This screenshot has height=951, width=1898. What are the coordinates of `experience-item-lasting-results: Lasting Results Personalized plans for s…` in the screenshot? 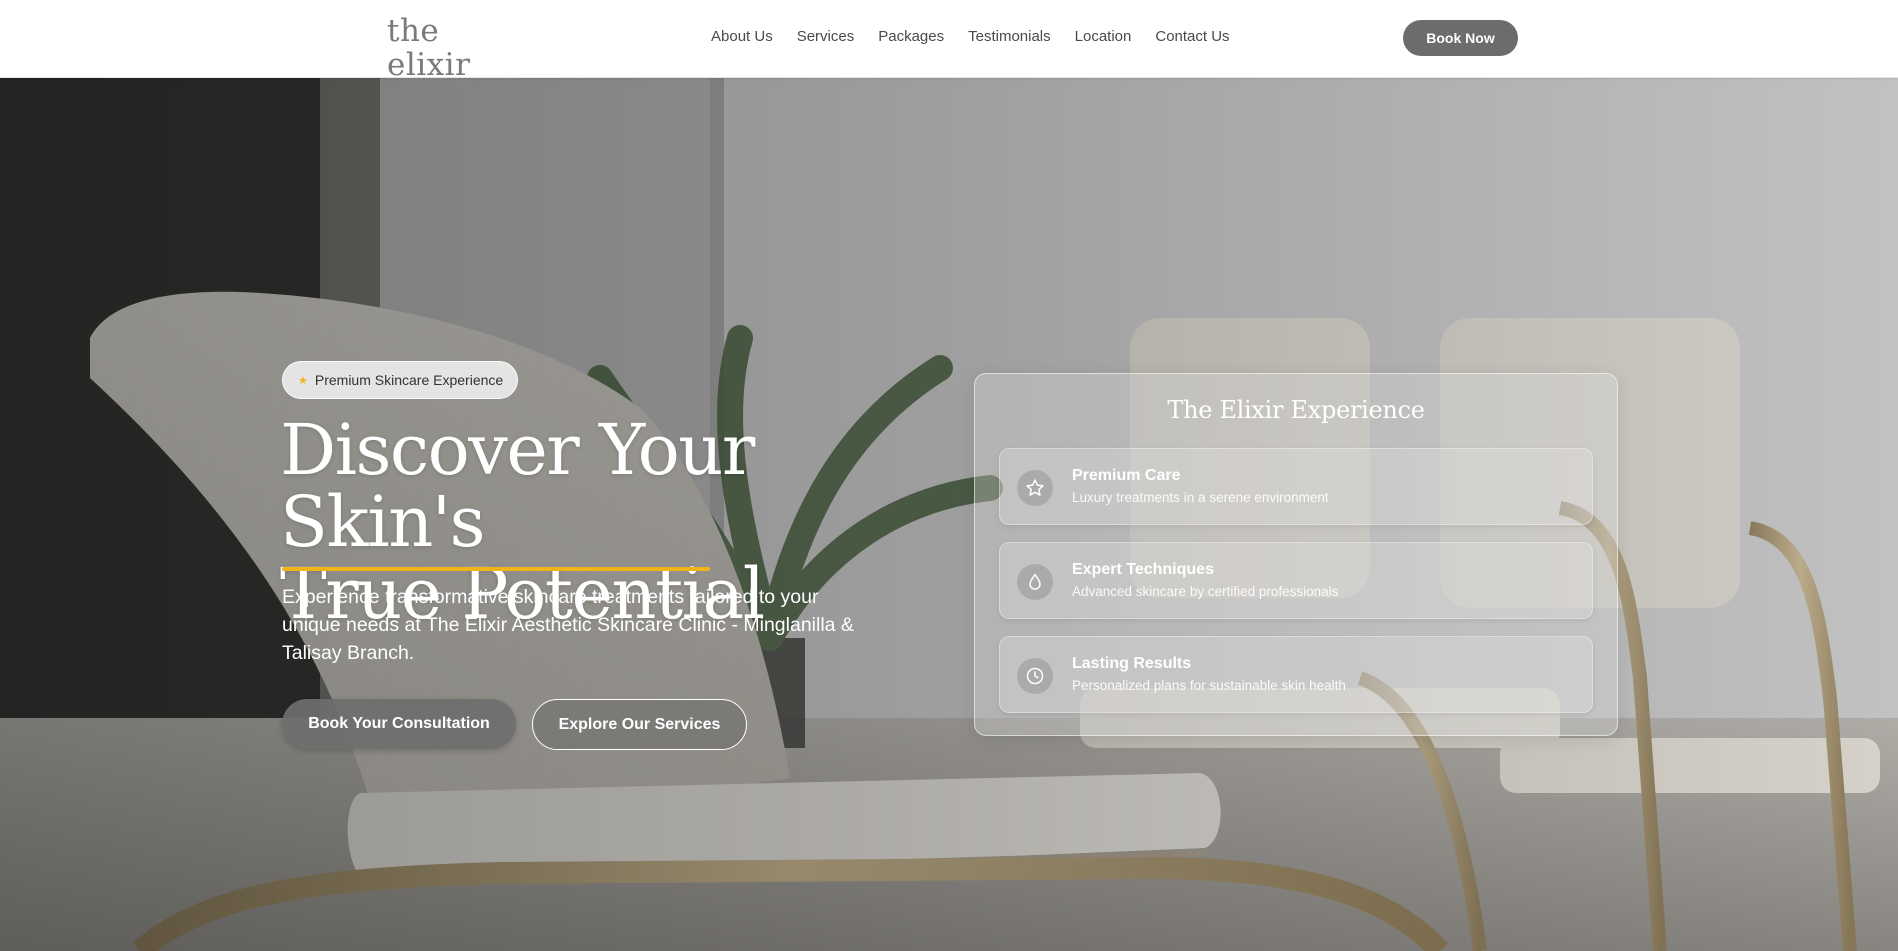 It's located at (1296, 674).